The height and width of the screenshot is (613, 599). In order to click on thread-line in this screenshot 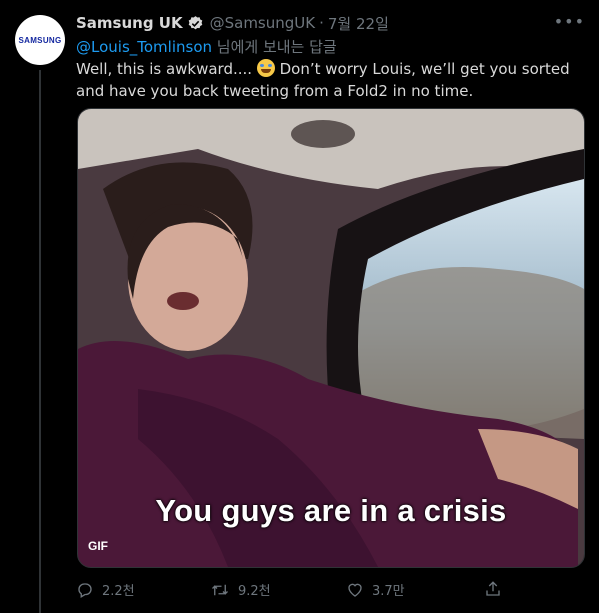, I will do `click(40, 341)`.